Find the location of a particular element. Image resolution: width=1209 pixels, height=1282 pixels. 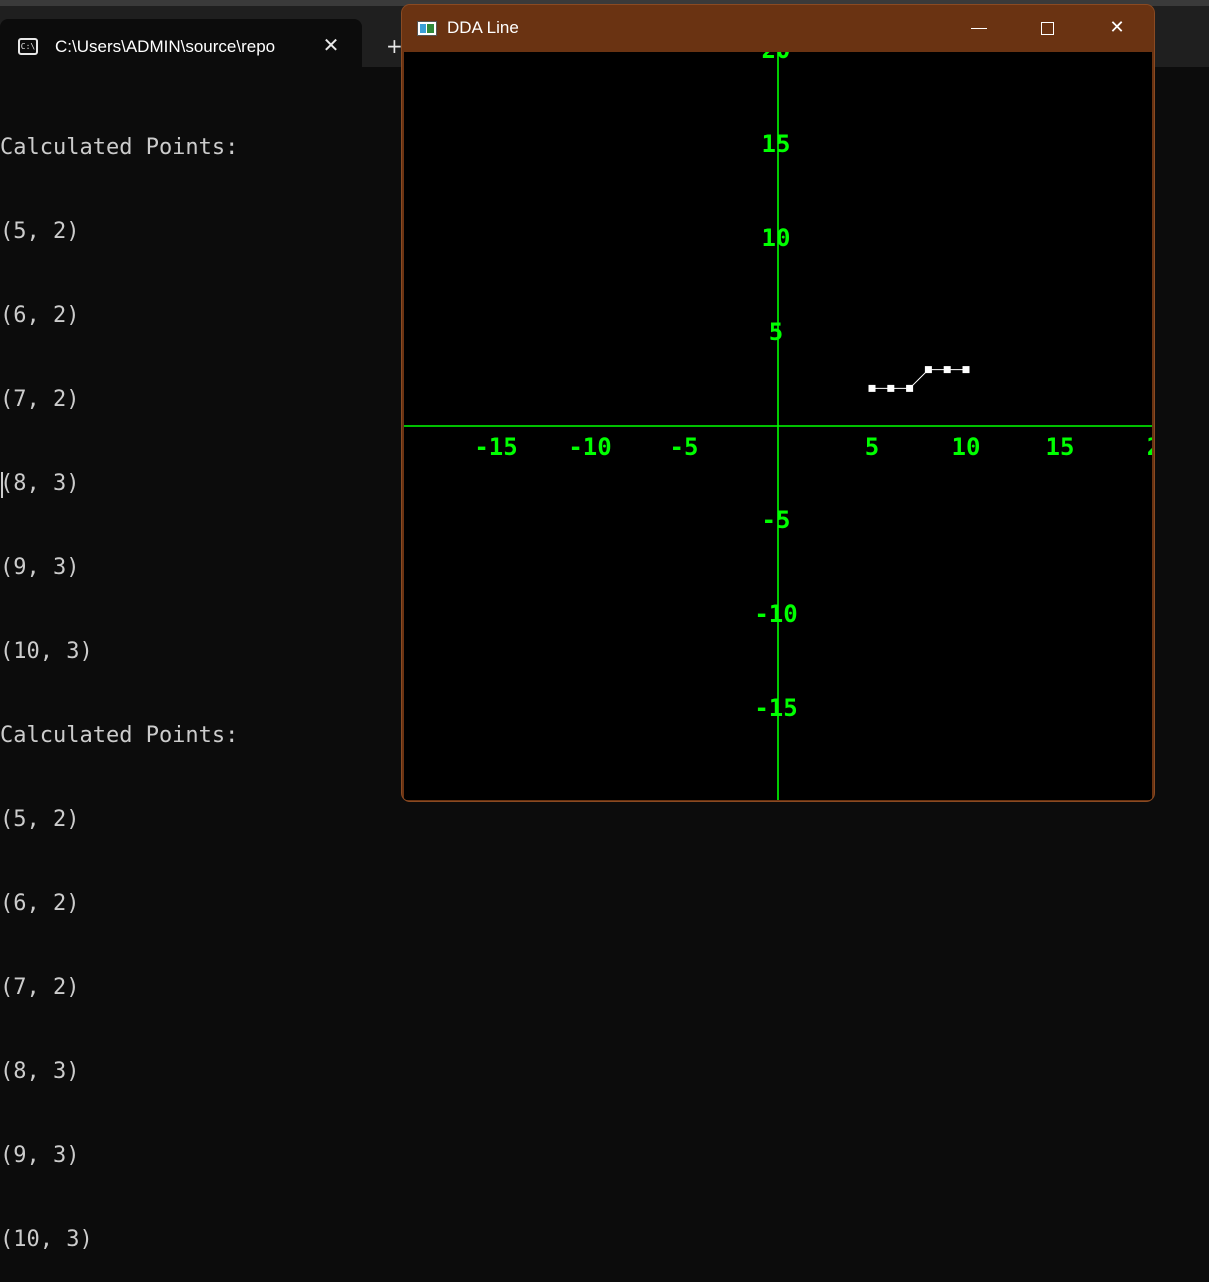

window-title: DDA Line is located at coordinates (483, 27).